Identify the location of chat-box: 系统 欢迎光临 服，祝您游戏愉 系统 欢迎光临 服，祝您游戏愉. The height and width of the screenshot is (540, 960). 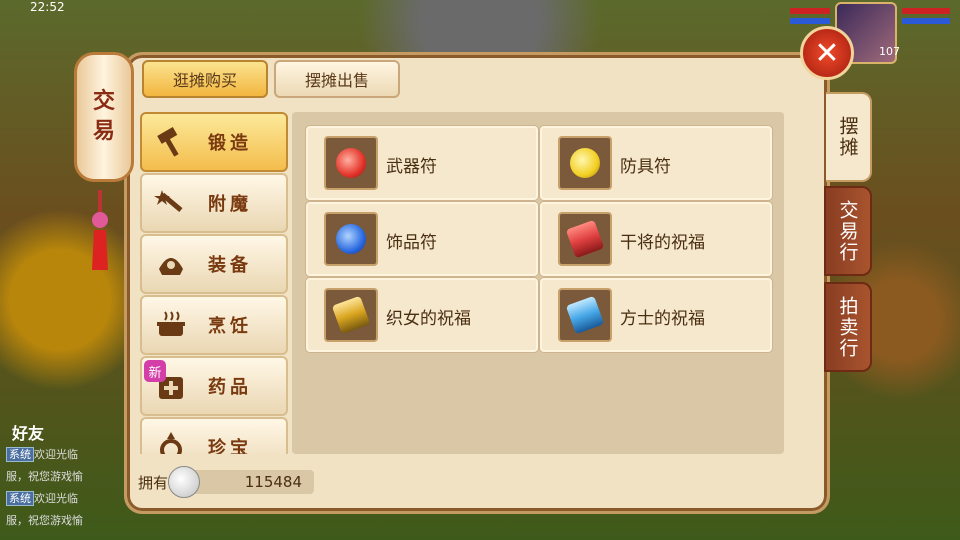
(68, 488).